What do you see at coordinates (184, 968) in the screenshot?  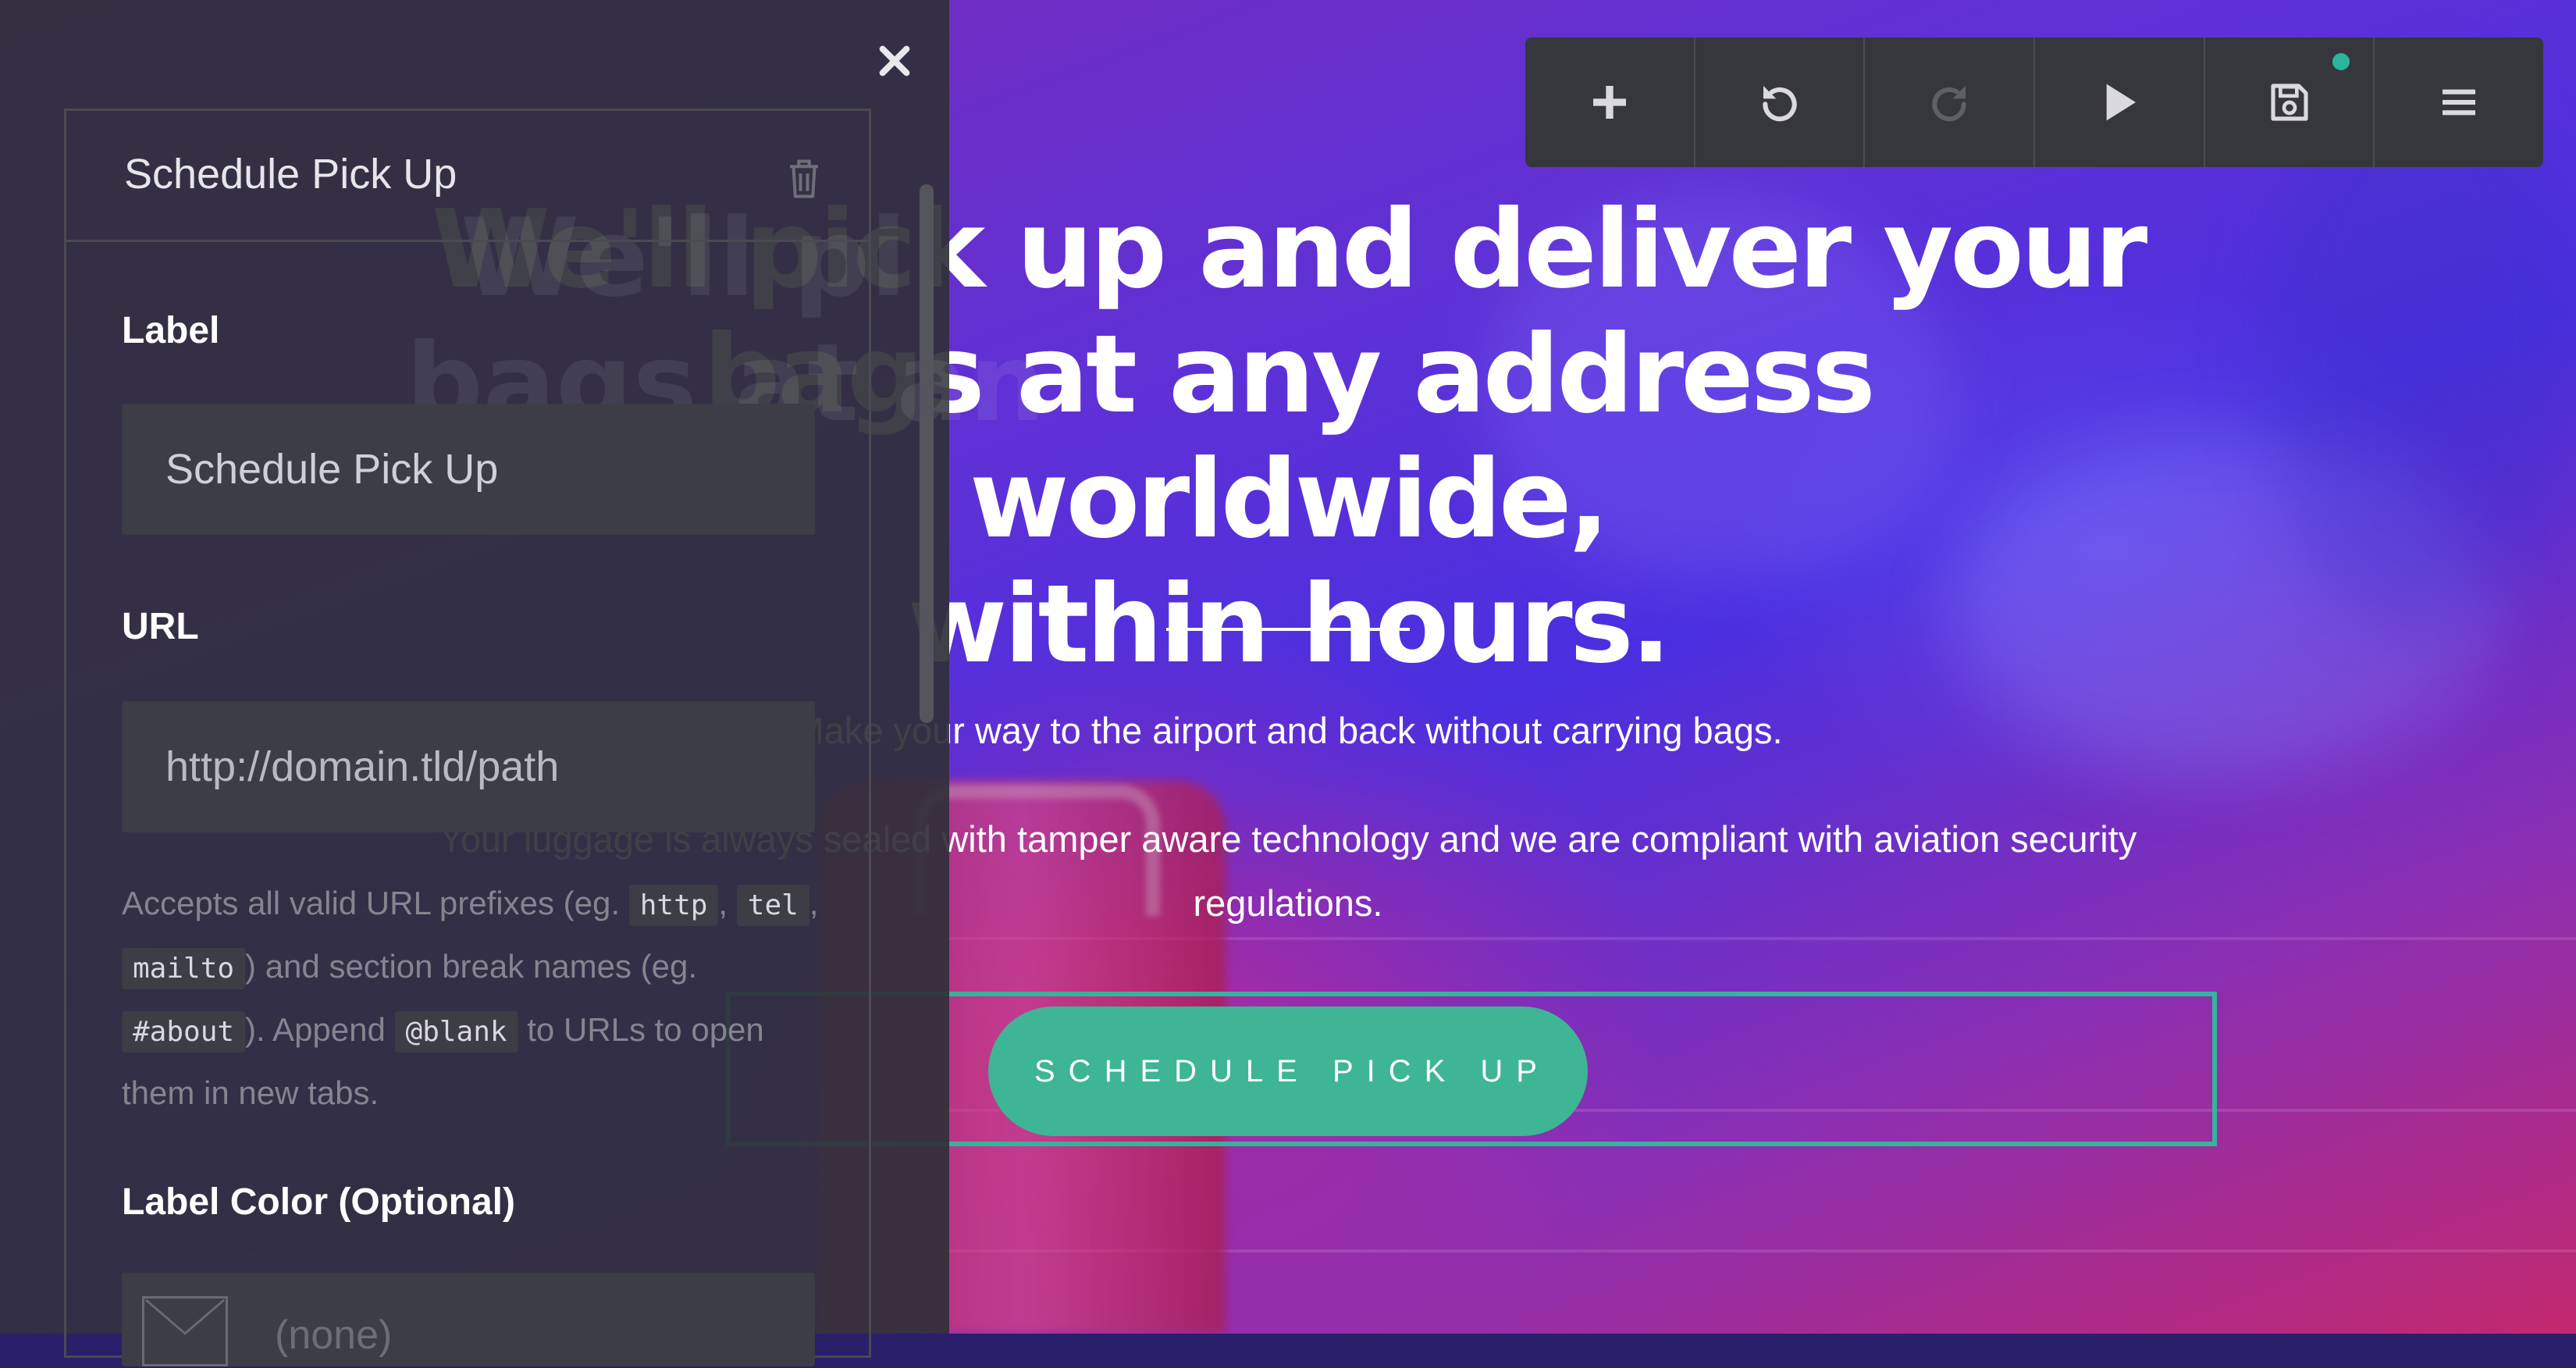 I see `help-code: mailto` at bounding box center [184, 968].